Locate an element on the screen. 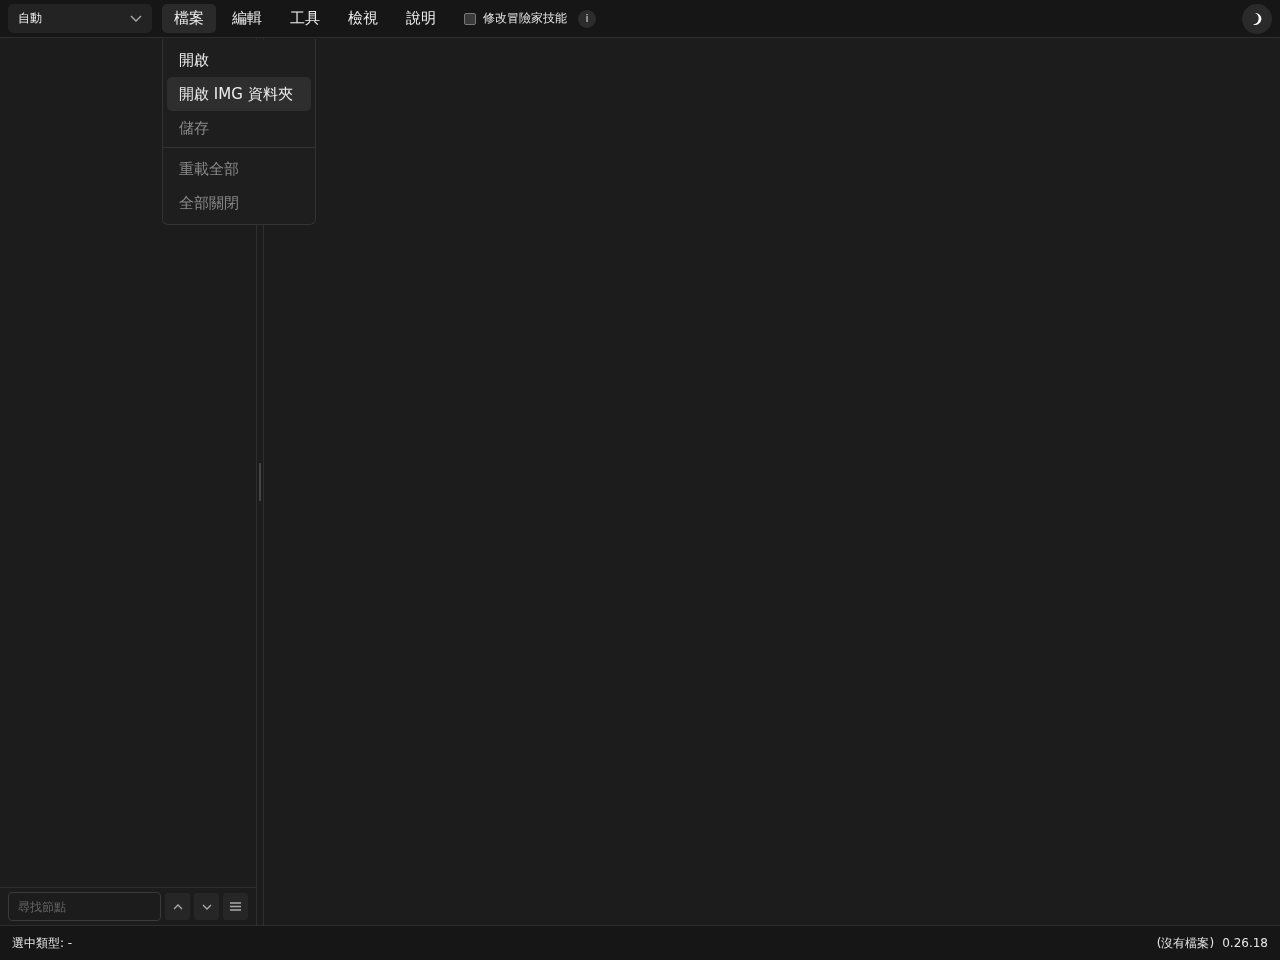 The image size is (1280, 960). menu-icon is located at coordinates (235, 906).